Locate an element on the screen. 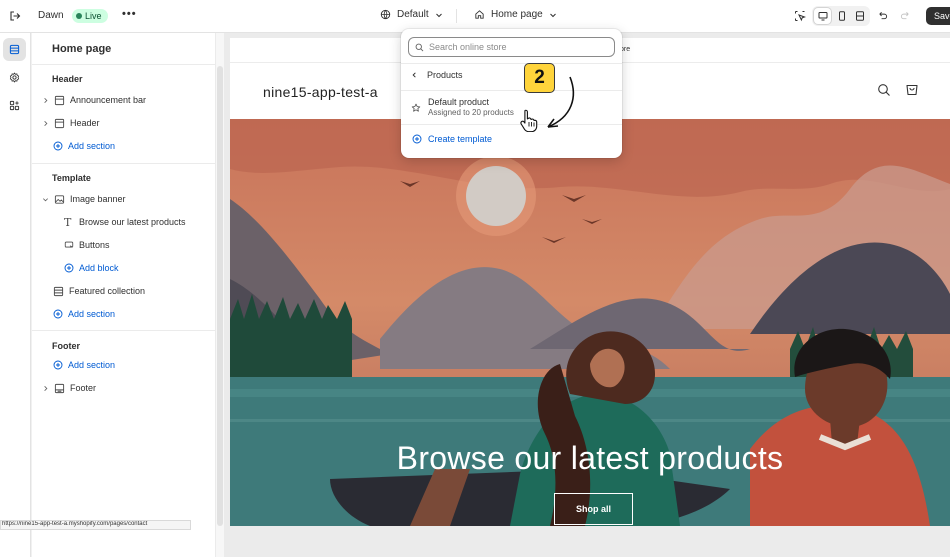 This screenshot has height=557, width=950. scrollbar-thumb is located at coordinates (220, 296).